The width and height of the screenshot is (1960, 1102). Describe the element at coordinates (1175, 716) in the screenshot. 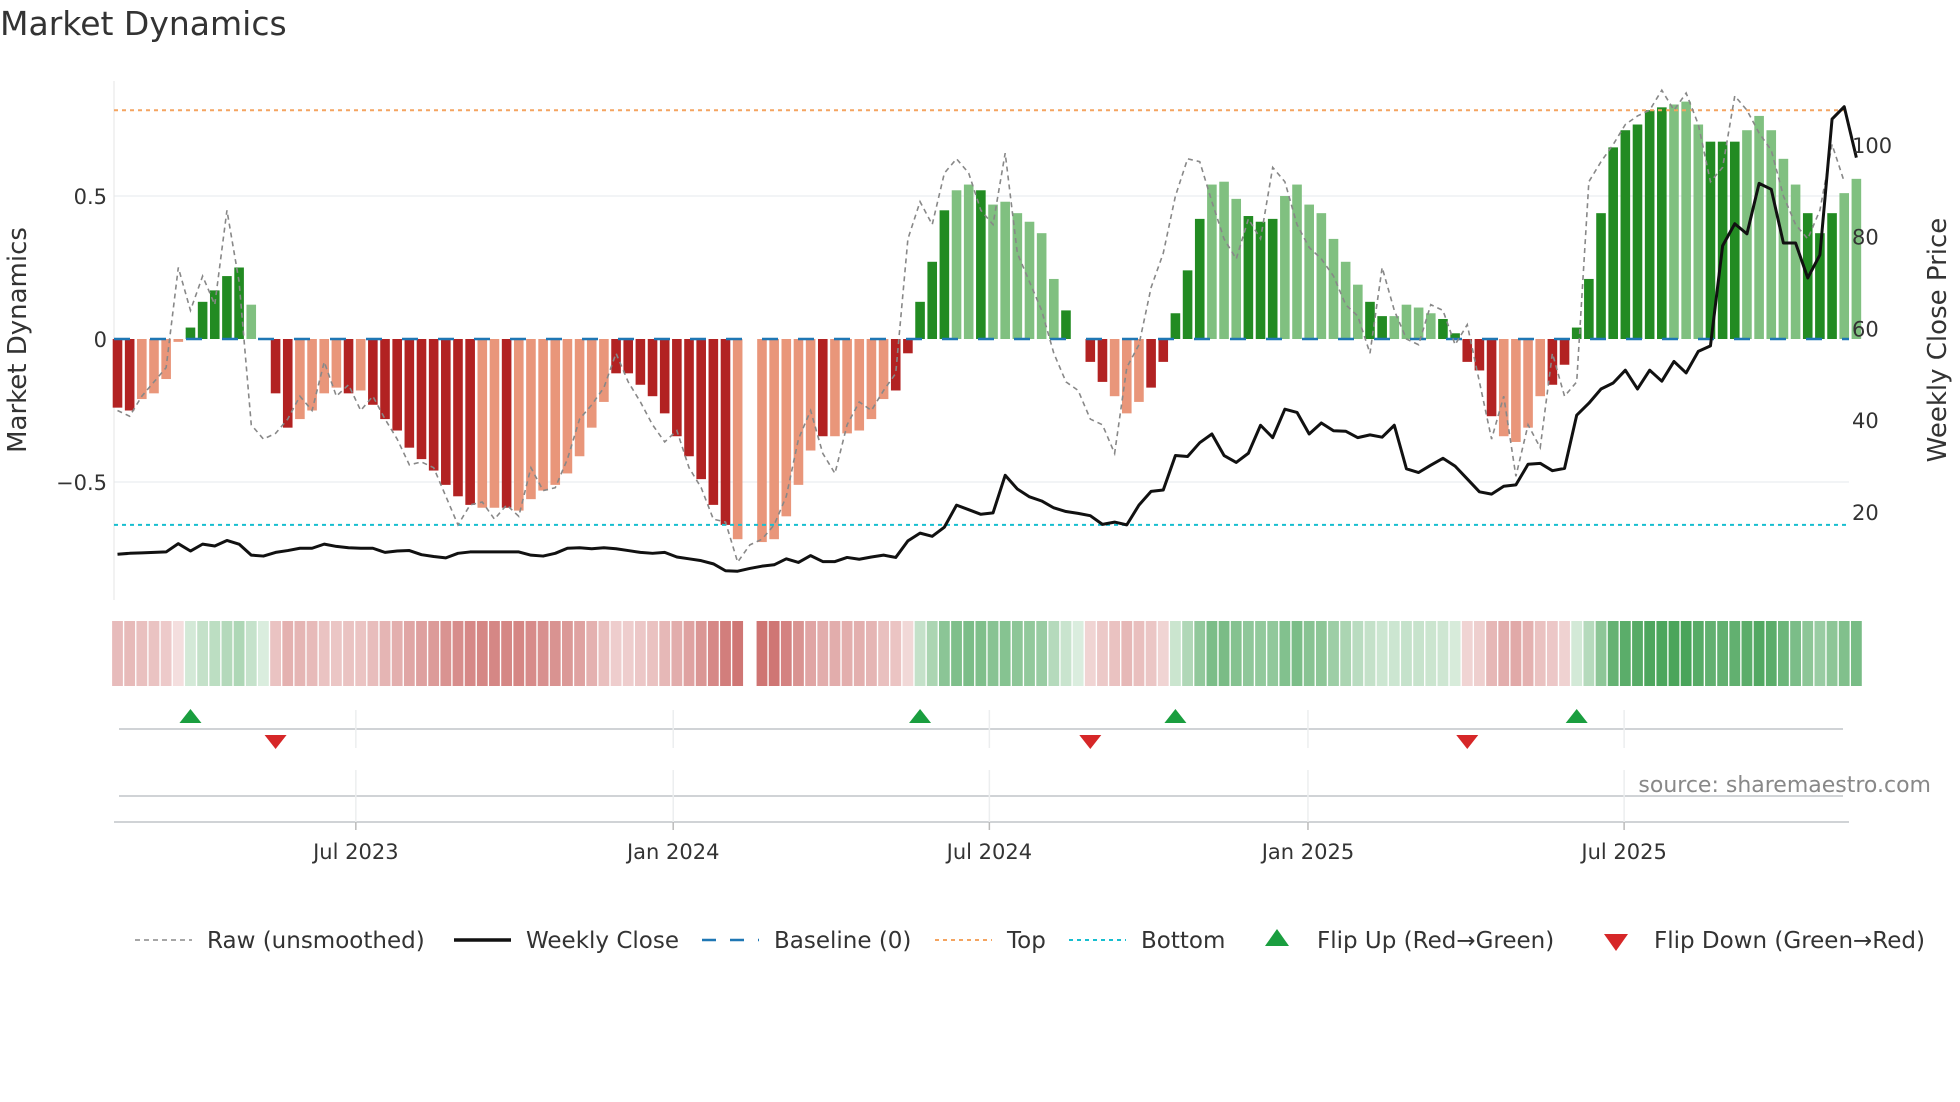

I see `flip-up-marker` at that location.